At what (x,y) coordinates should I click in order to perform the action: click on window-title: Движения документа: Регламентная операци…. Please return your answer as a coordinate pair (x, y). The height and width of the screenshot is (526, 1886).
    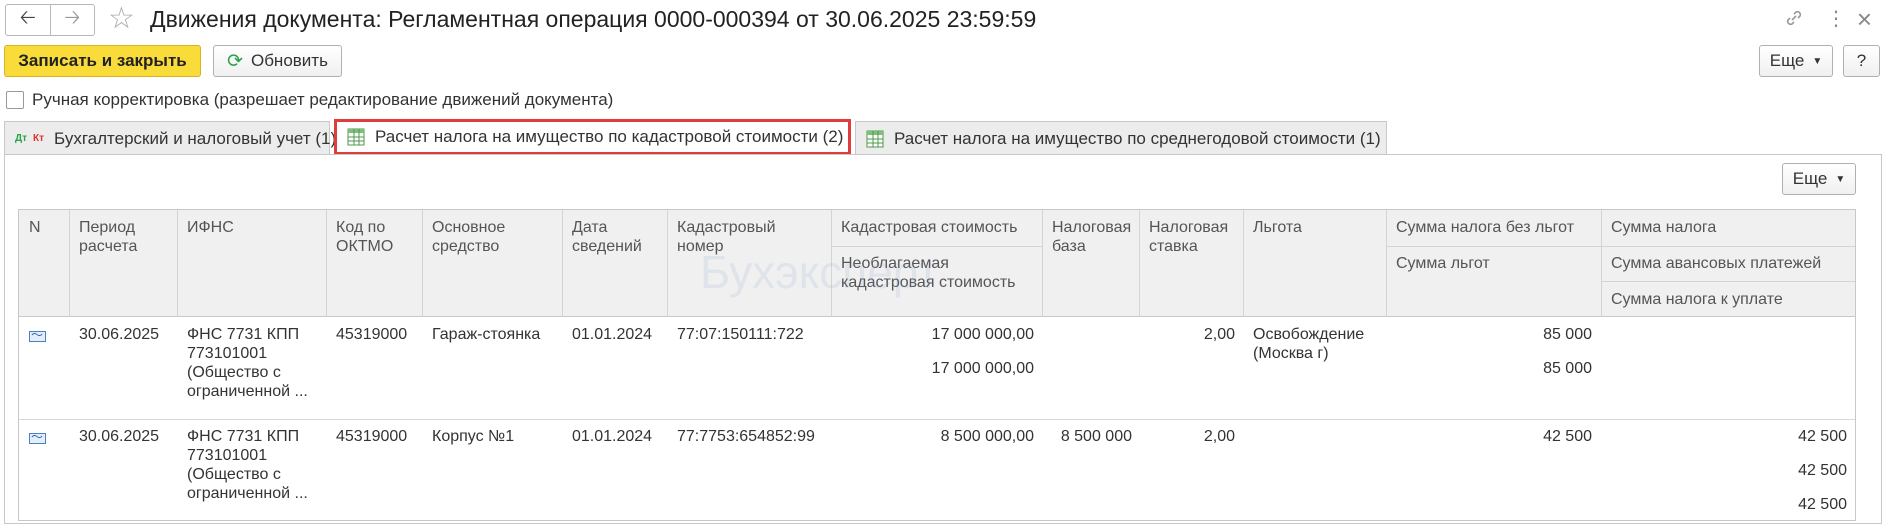
    Looking at the image, I should click on (593, 19).